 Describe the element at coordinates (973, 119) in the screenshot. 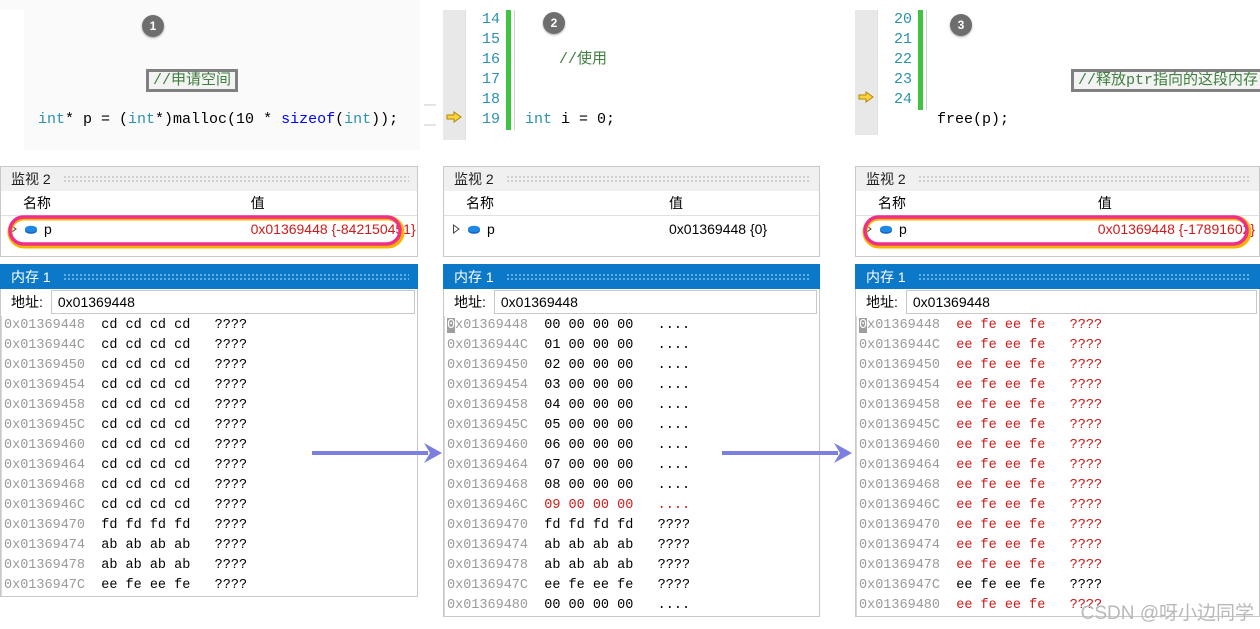

I see `code-line: free(p);` at that location.